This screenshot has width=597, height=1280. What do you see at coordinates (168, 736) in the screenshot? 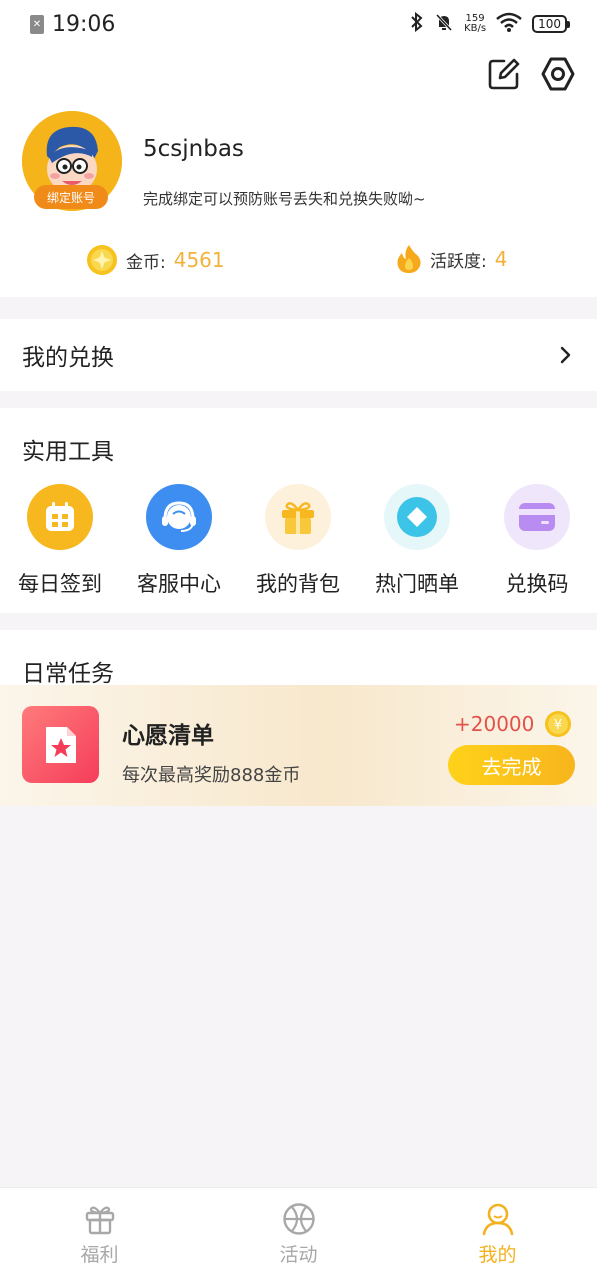
I see `task-name: 心愿清单` at bounding box center [168, 736].